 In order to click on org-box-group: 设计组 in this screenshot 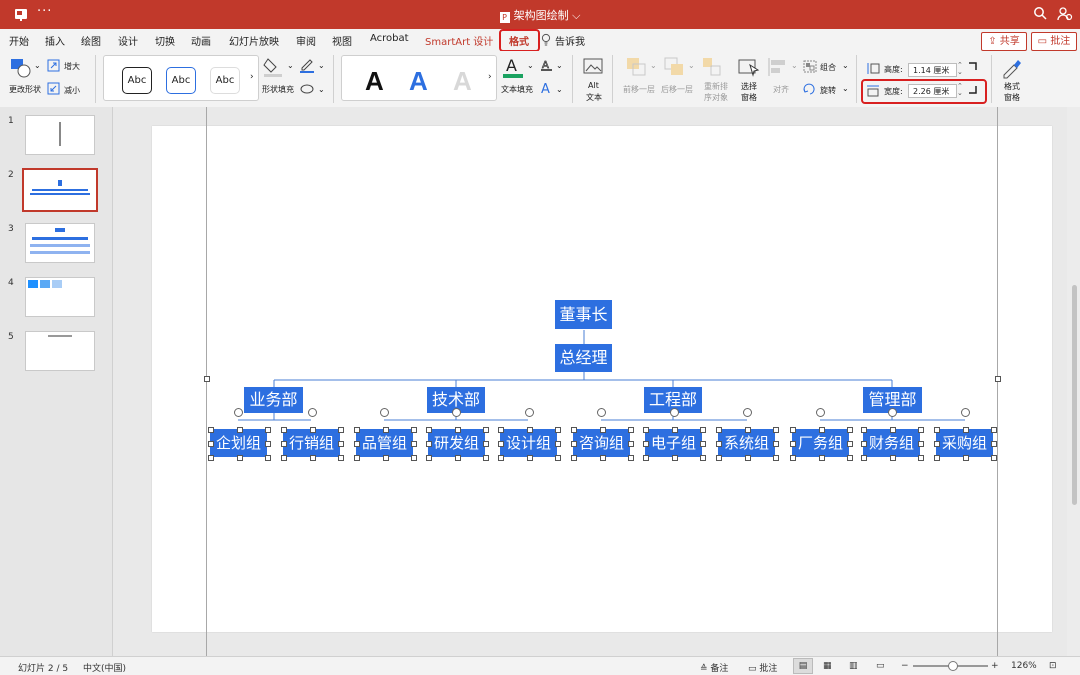, I will do `click(528, 443)`.